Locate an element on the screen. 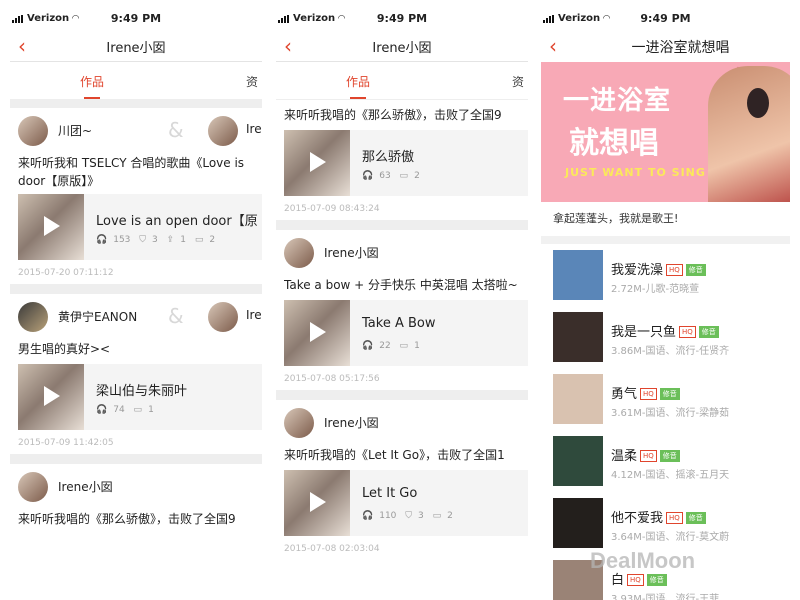 The height and width of the screenshot is (600, 800). playlist-banner: ♪ 一进浴室 就想唱 JUST WANT TO SING is located at coordinates (665, 132).